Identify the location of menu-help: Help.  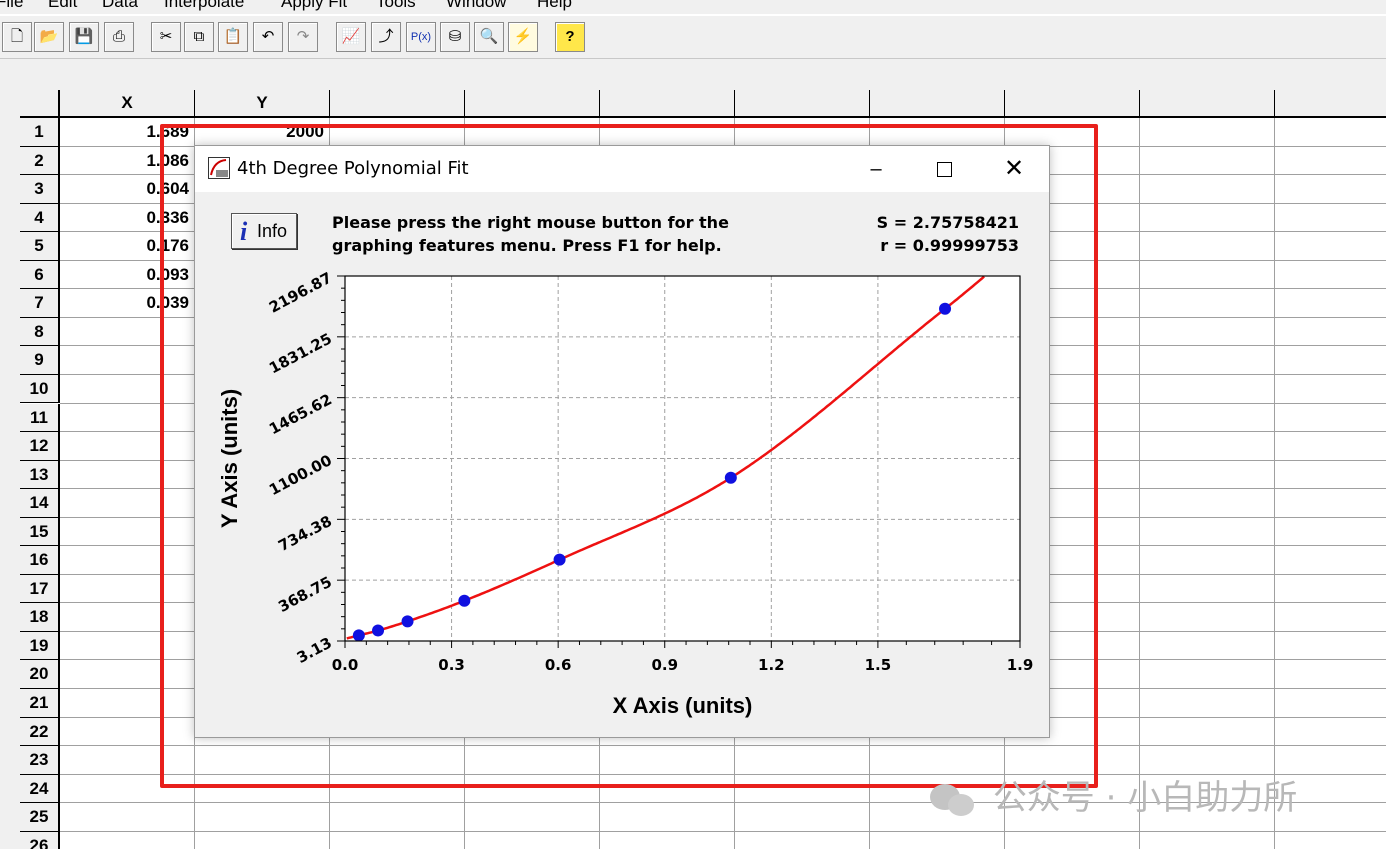
(554, 6).